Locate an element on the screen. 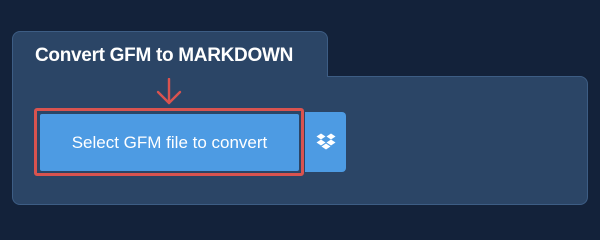 This screenshot has height=240, width=600. dropbox-button is located at coordinates (325, 142).